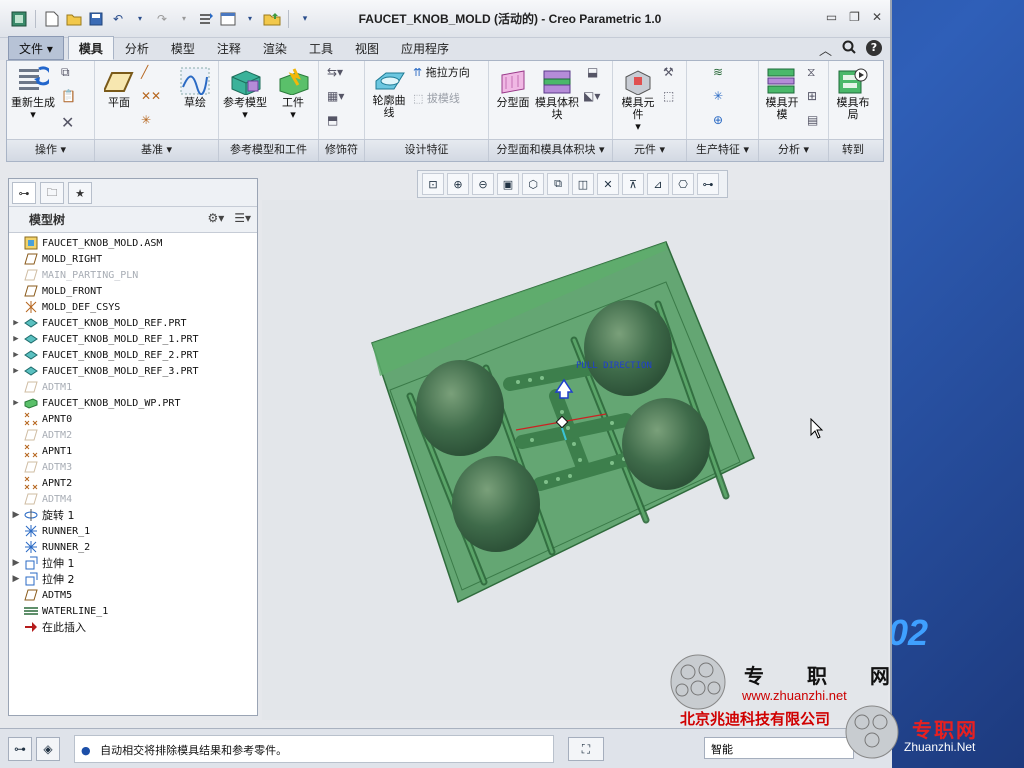  Describe the element at coordinates (133, 499) in the screenshot. I see `model-tree-item: ADTM4` at that location.